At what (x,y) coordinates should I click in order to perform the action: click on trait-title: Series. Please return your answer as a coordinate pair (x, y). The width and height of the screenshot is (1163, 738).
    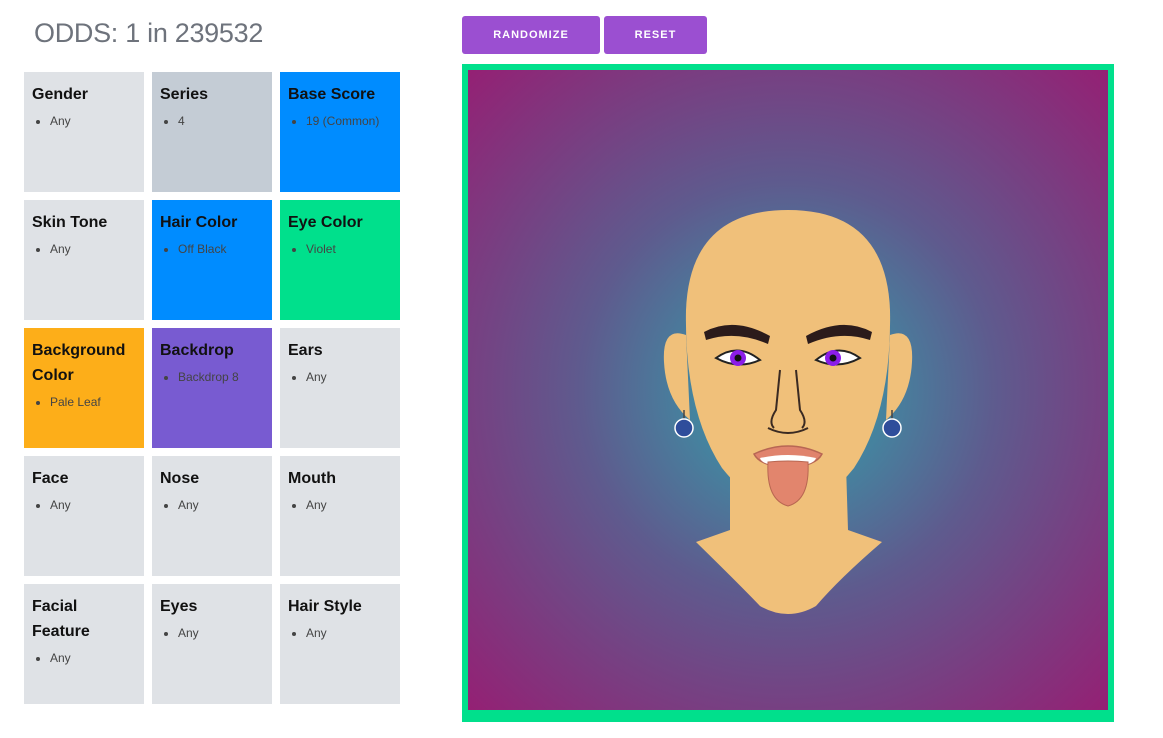
    Looking at the image, I should click on (184, 94).